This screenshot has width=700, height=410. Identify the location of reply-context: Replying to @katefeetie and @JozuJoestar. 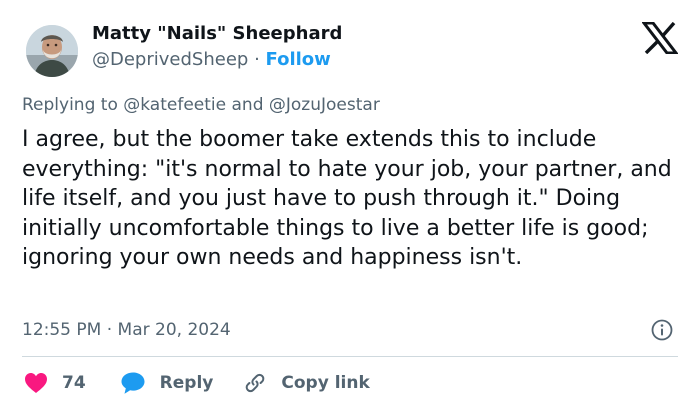
(201, 105).